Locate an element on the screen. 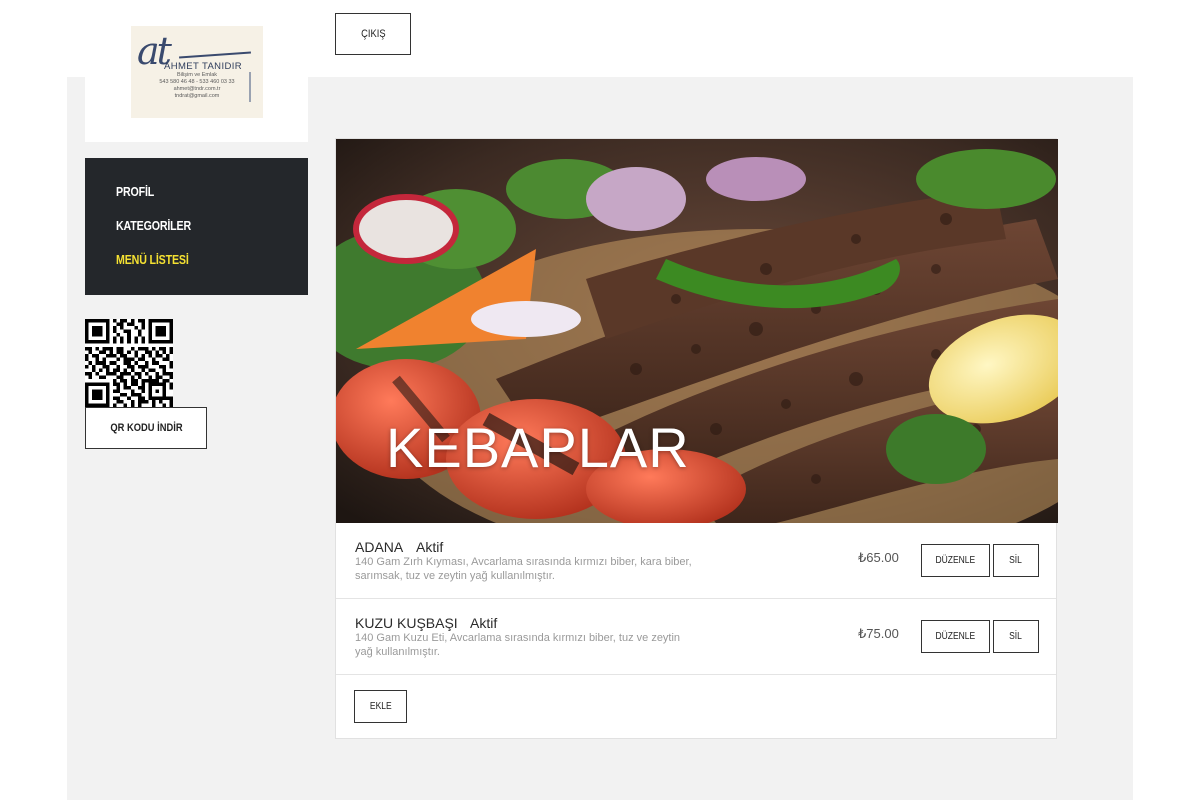 The height and width of the screenshot is (800, 1200). item-price: ₺65.00 is located at coordinates (878, 557).